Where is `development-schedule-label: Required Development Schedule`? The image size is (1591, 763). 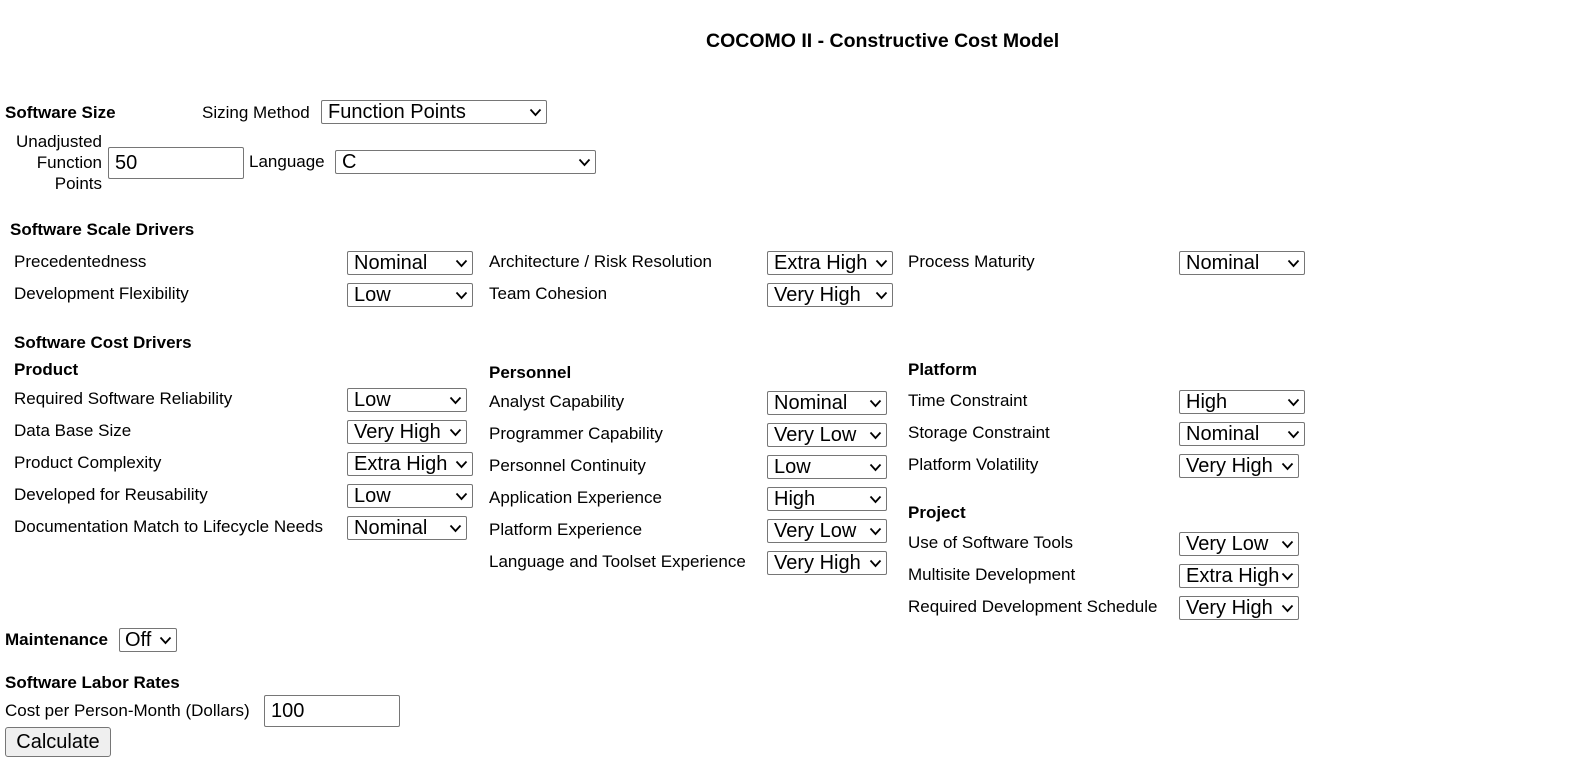 development-schedule-label: Required Development Schedule is located at coordinates (1033, 606).